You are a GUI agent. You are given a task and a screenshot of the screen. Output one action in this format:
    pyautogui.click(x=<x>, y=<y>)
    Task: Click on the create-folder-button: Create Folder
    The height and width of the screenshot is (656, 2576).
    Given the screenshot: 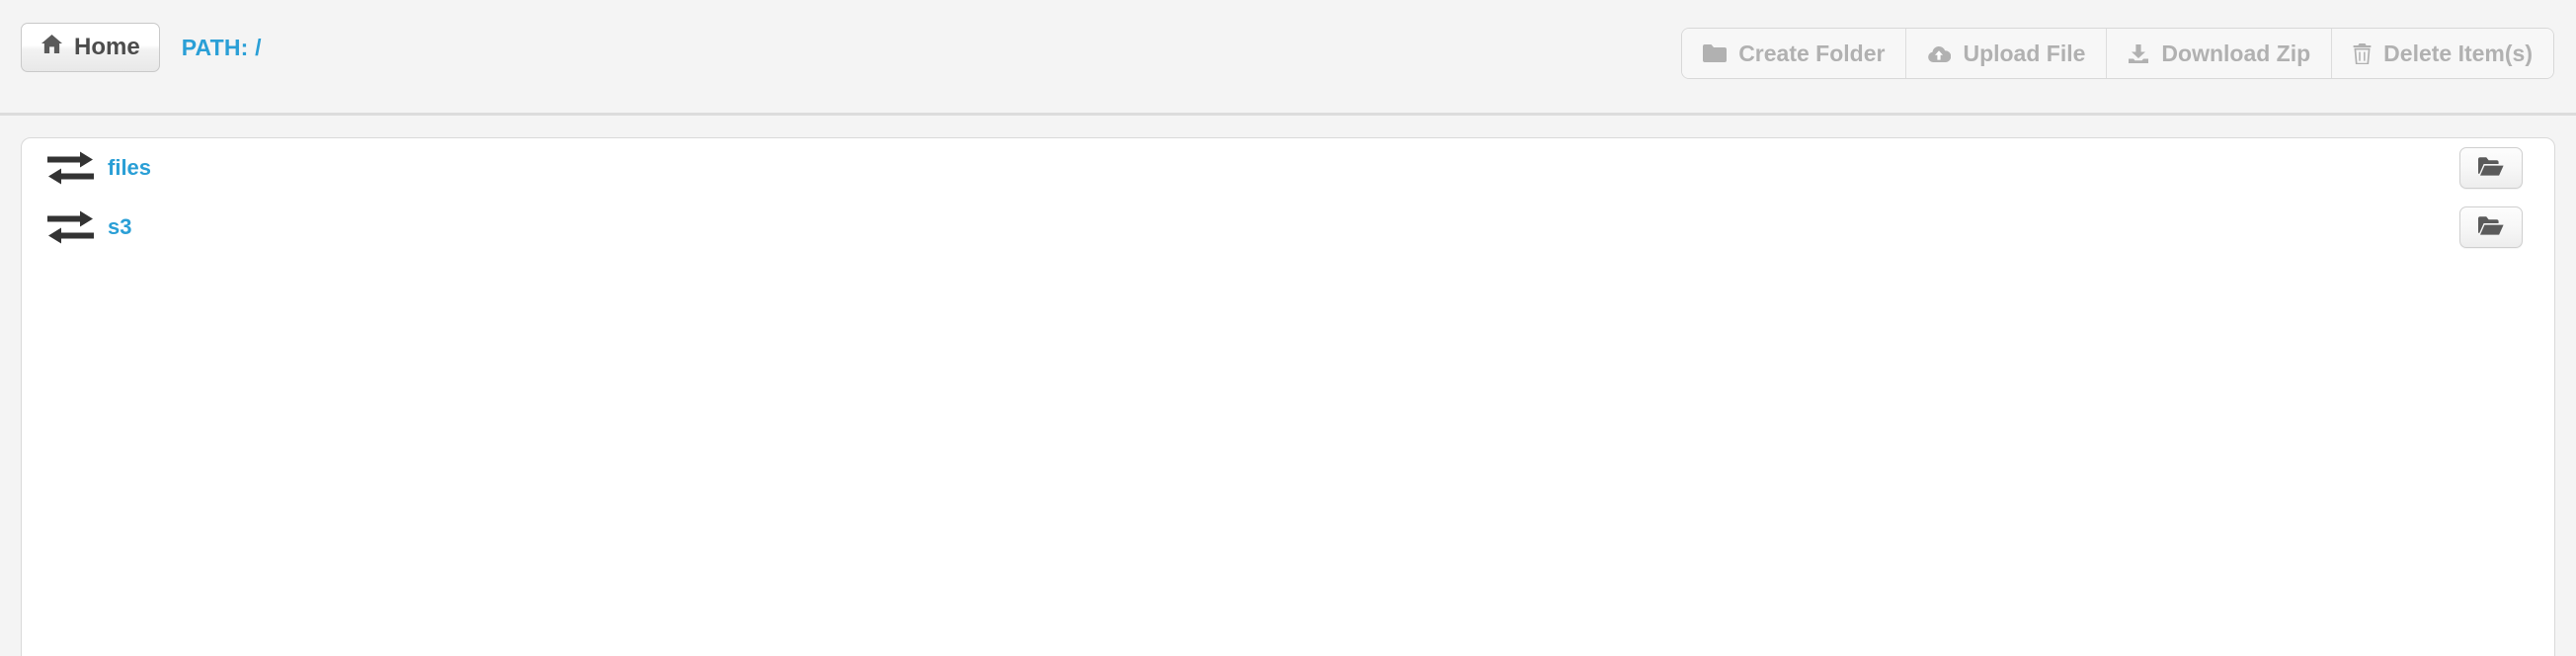 What is the action you would take?
    pyautogui.click(x=1794, y=53)
    